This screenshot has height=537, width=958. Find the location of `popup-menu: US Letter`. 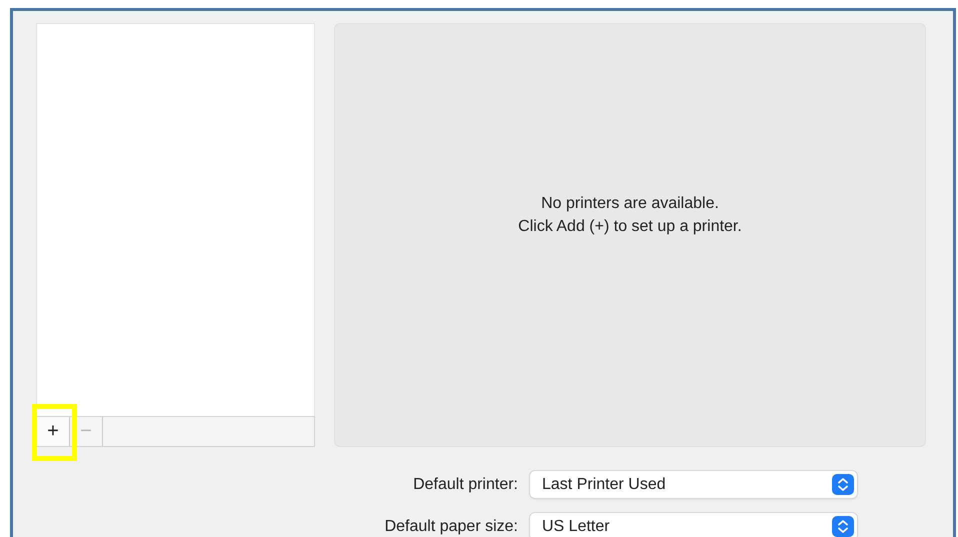

popup-menu: US Letter is located at coordinates (693, 525).